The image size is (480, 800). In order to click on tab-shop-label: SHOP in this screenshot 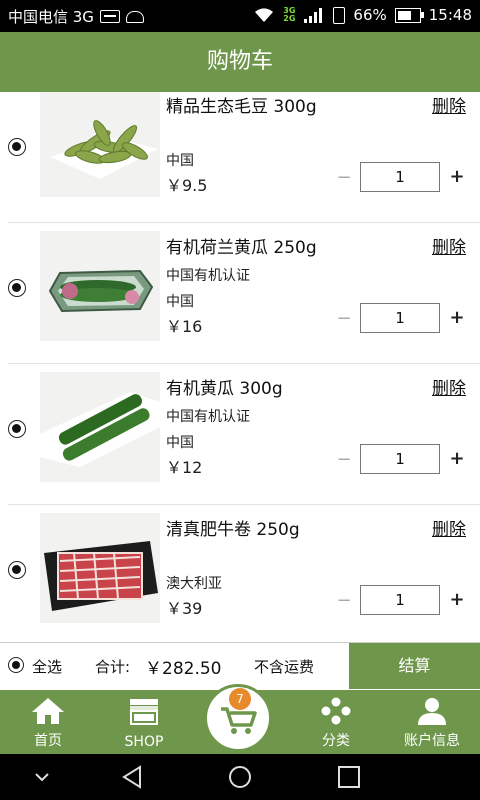, I will do `click(144, 742)`.